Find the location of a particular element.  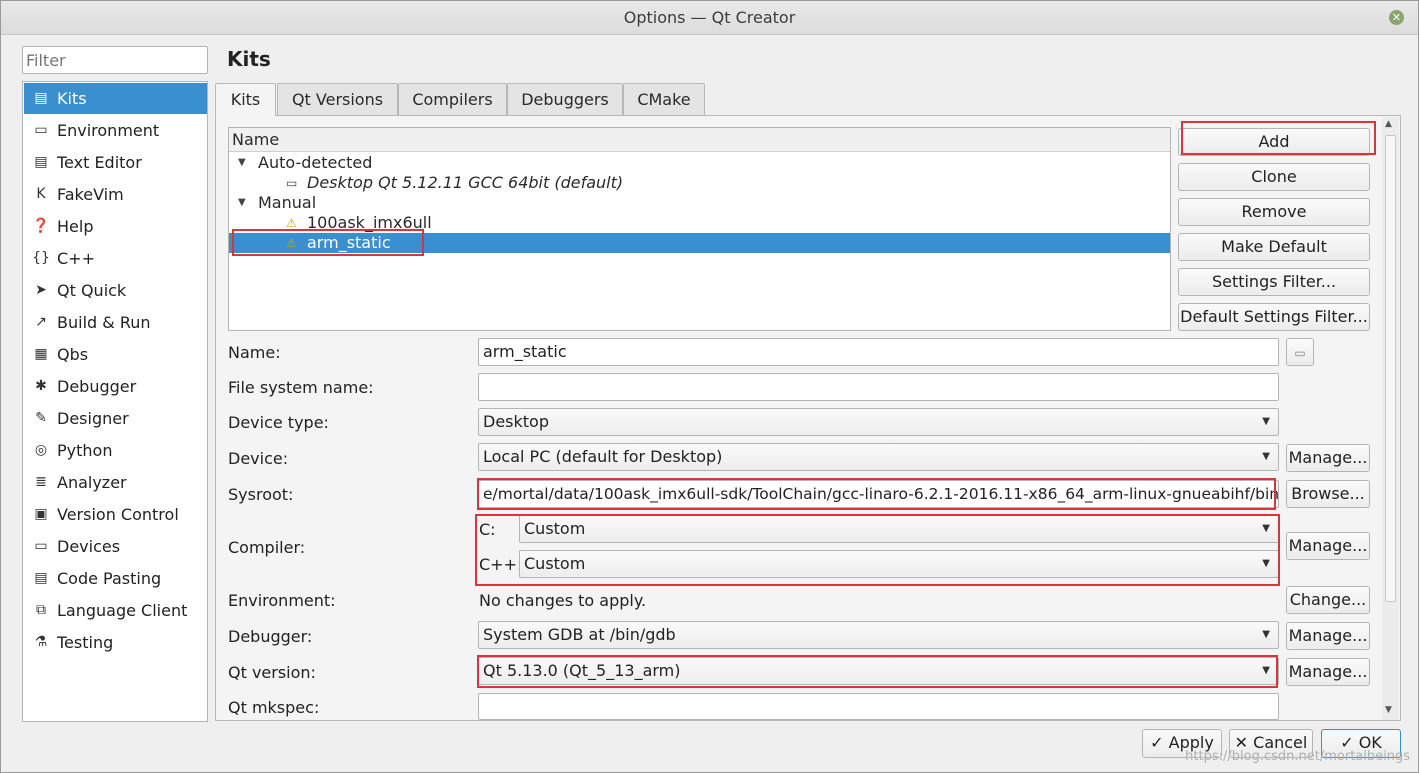

tree-header-name: Name is located at coordinates (699, 140).